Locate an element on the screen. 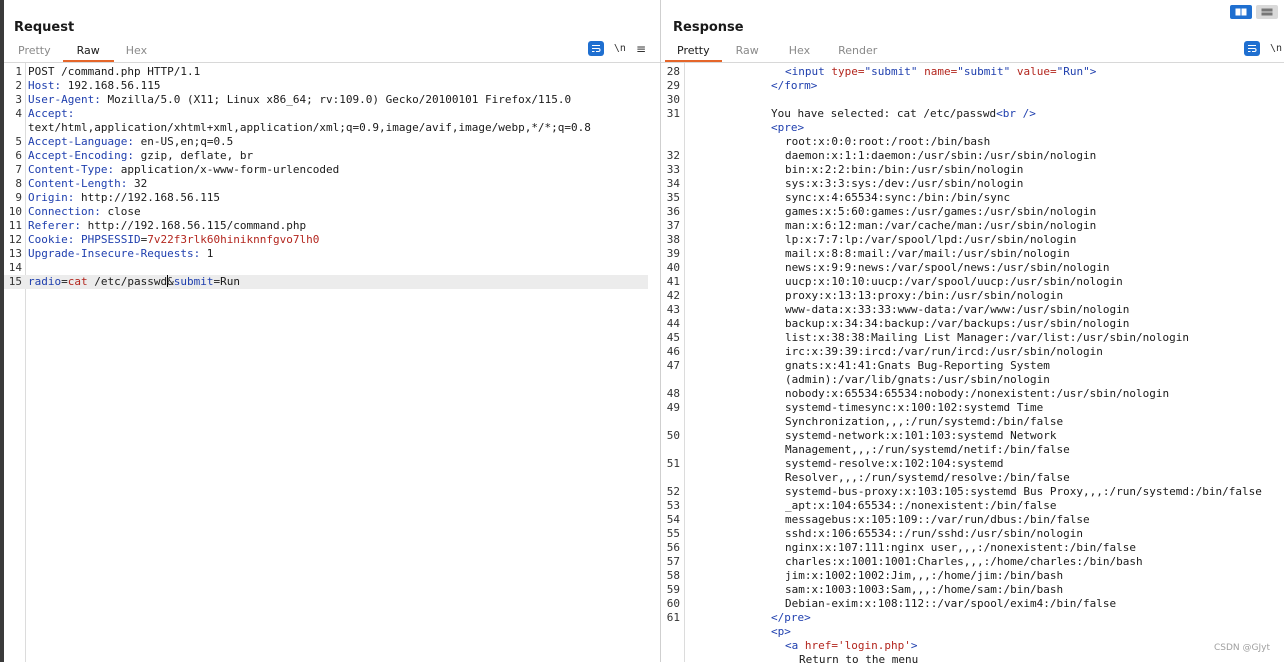  request-line: 14 is located at coordinates (326, 268).